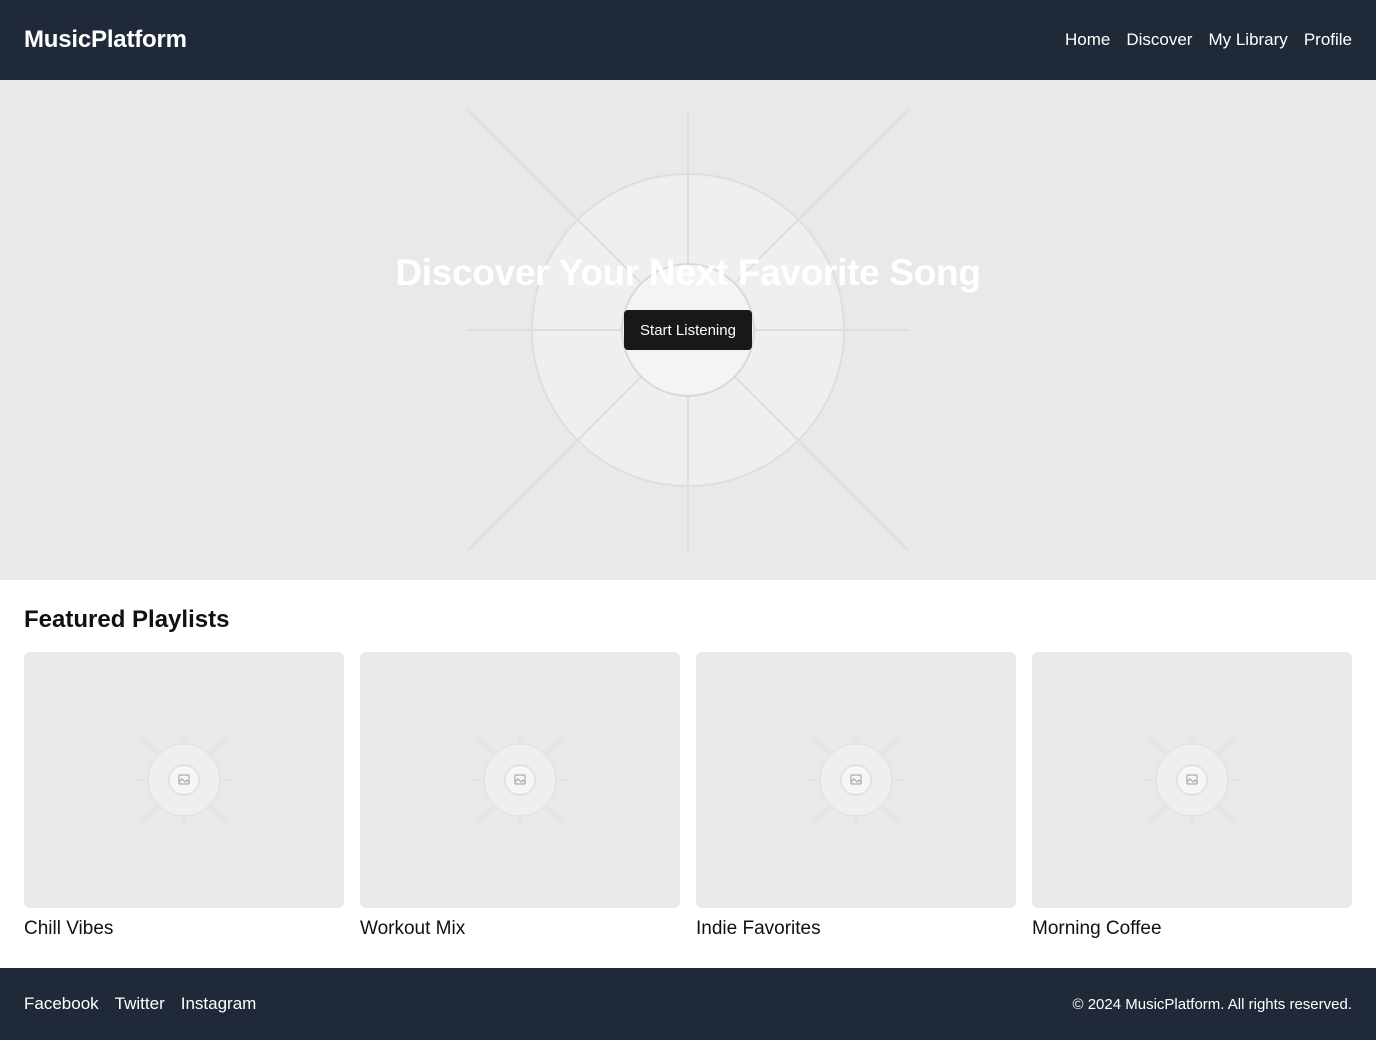  I want to click on playlist-title: Morning Coffee, so click(1192, 929).